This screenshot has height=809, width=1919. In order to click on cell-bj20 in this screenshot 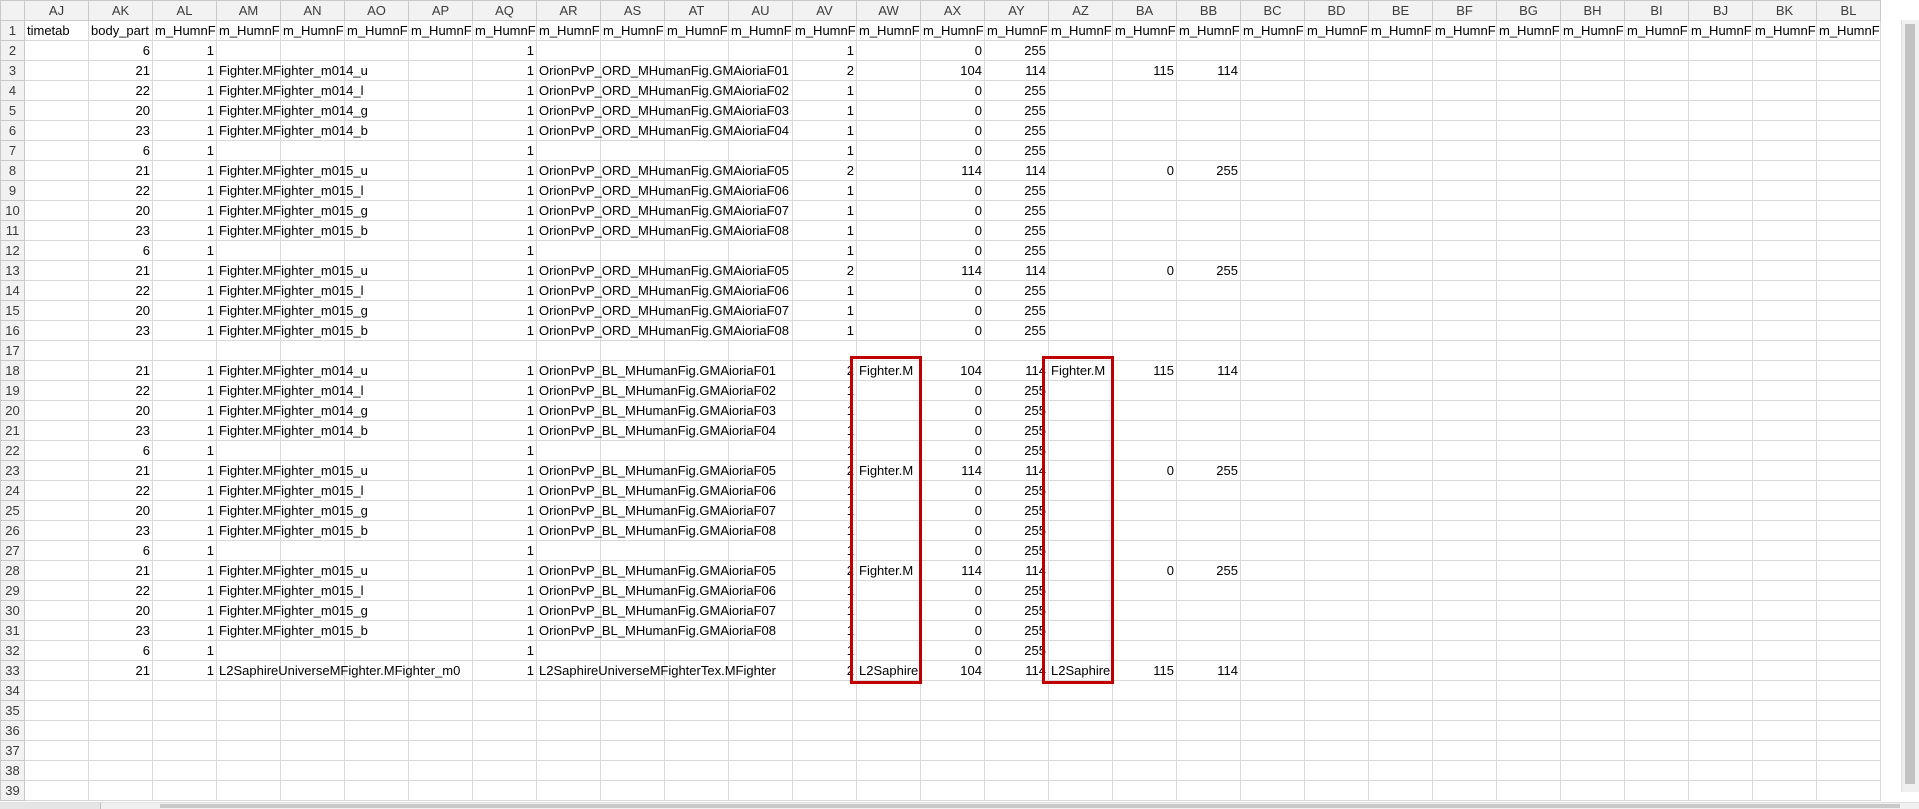, I will do `click(1720, 410)`.